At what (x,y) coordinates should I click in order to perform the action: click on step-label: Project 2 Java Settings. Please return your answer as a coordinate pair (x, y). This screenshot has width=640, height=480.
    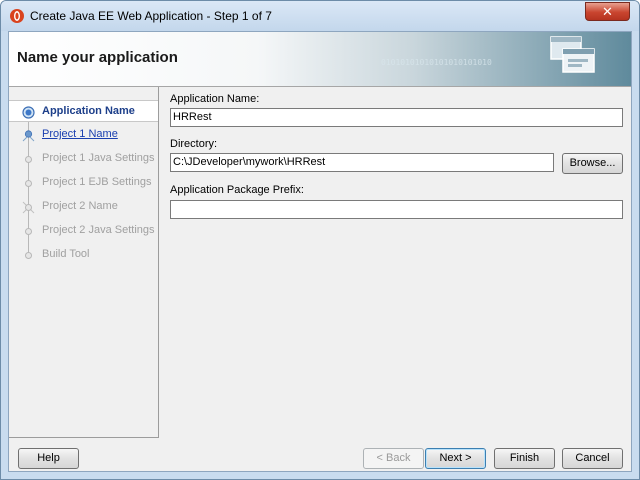
    Looking at the image, I should click on (98, 230).